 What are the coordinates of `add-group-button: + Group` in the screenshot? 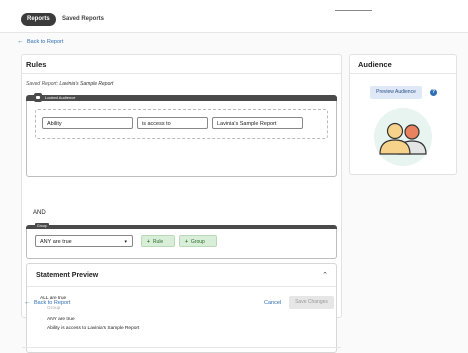 It's located at (198, 241).